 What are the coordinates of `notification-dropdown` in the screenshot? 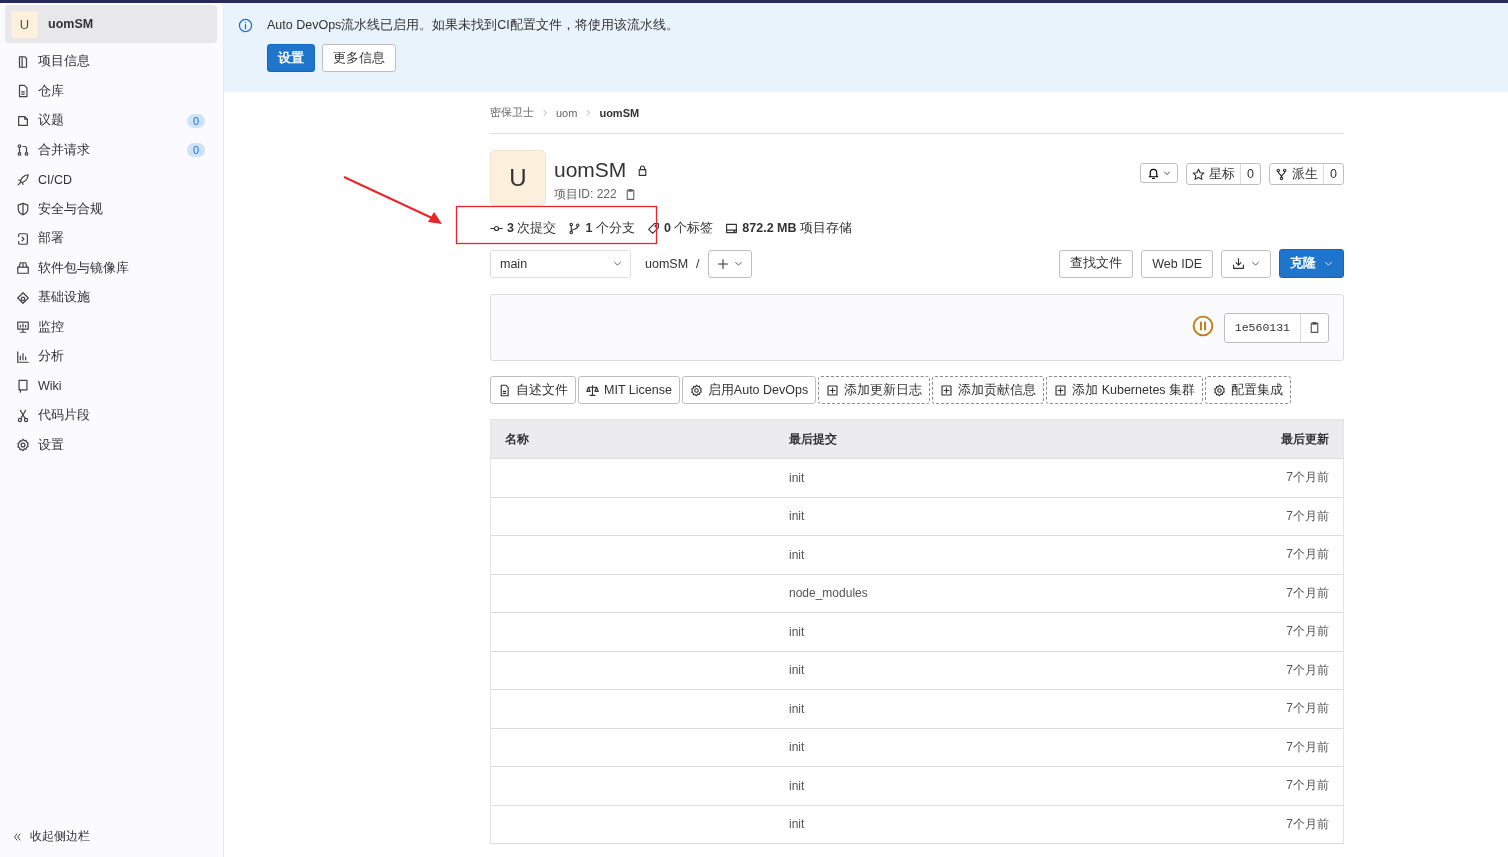 It's located at (1159, 173).